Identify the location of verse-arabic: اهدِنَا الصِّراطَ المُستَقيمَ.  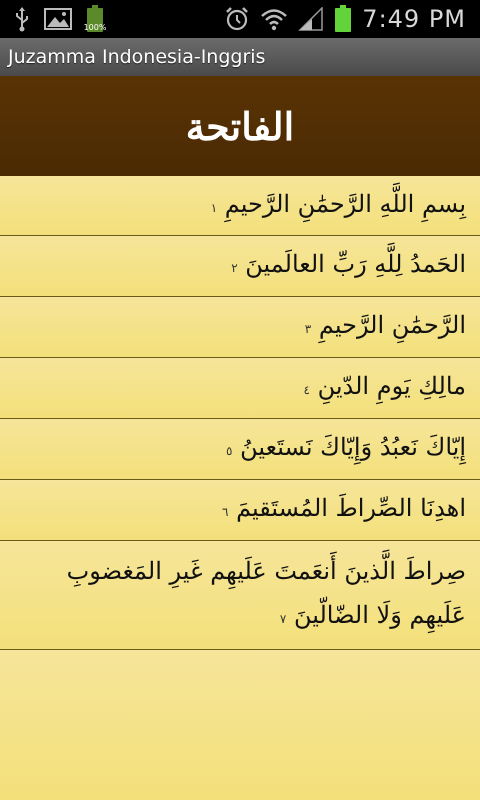
(351, 508).